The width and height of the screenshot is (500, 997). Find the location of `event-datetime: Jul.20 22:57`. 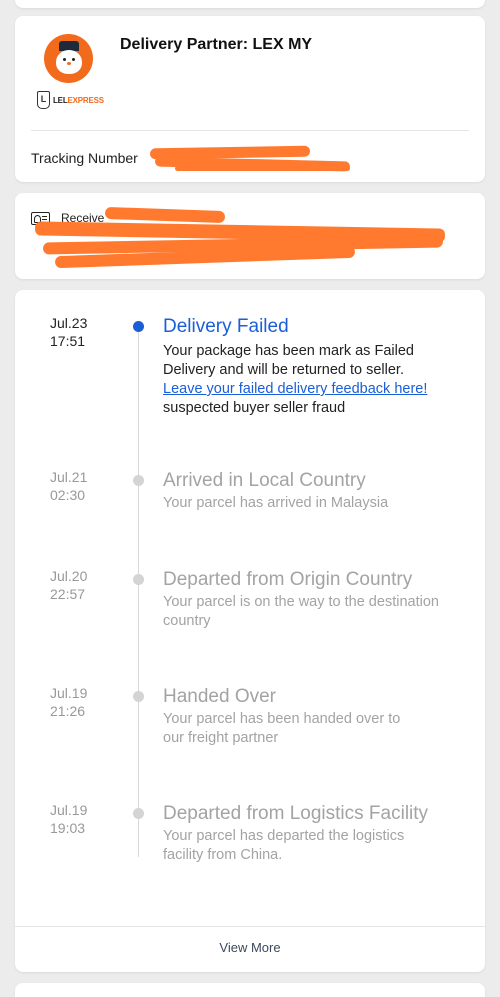

event-datetime: Jul.20 22:57 is located at coordinates (69, 585).